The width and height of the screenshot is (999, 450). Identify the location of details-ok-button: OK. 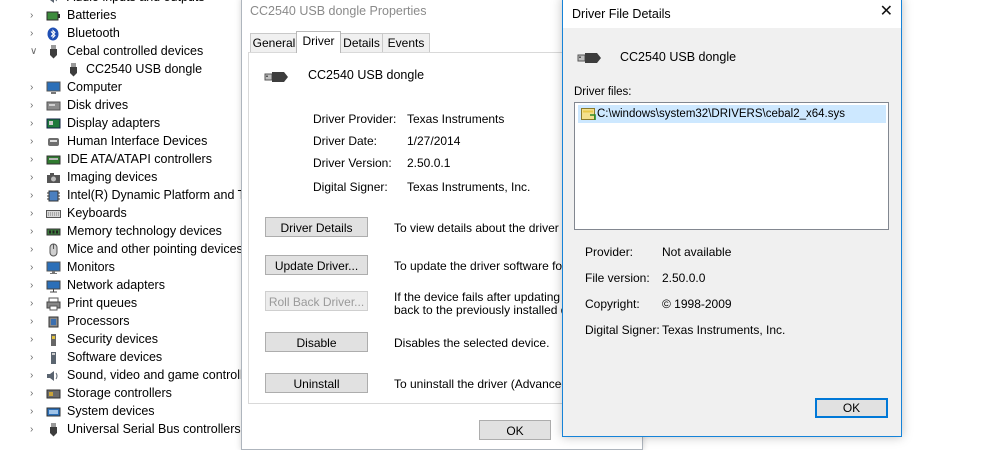
(851, 408).